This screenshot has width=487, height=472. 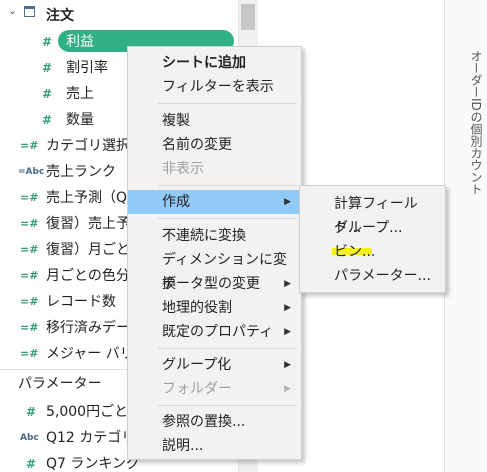 What do you see at coordinates (29, 438) in the screenshot?
I see `string-icon: Abc` at bounding box center [29, 438].